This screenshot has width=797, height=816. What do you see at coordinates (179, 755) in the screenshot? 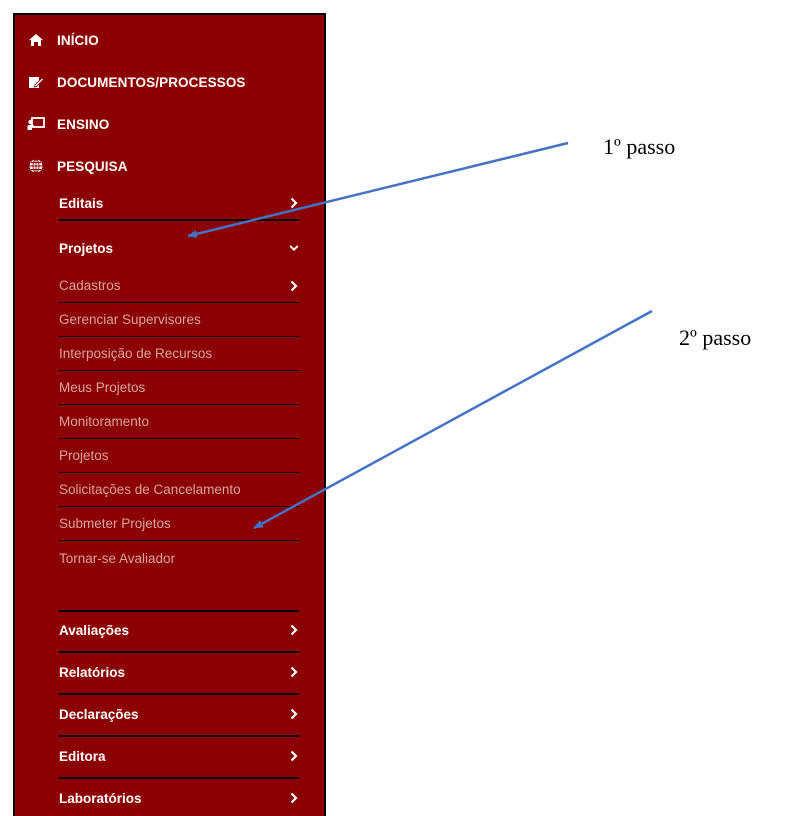
I see `pesquisa-item-editora: Editora` at bounding box center [179, 755].